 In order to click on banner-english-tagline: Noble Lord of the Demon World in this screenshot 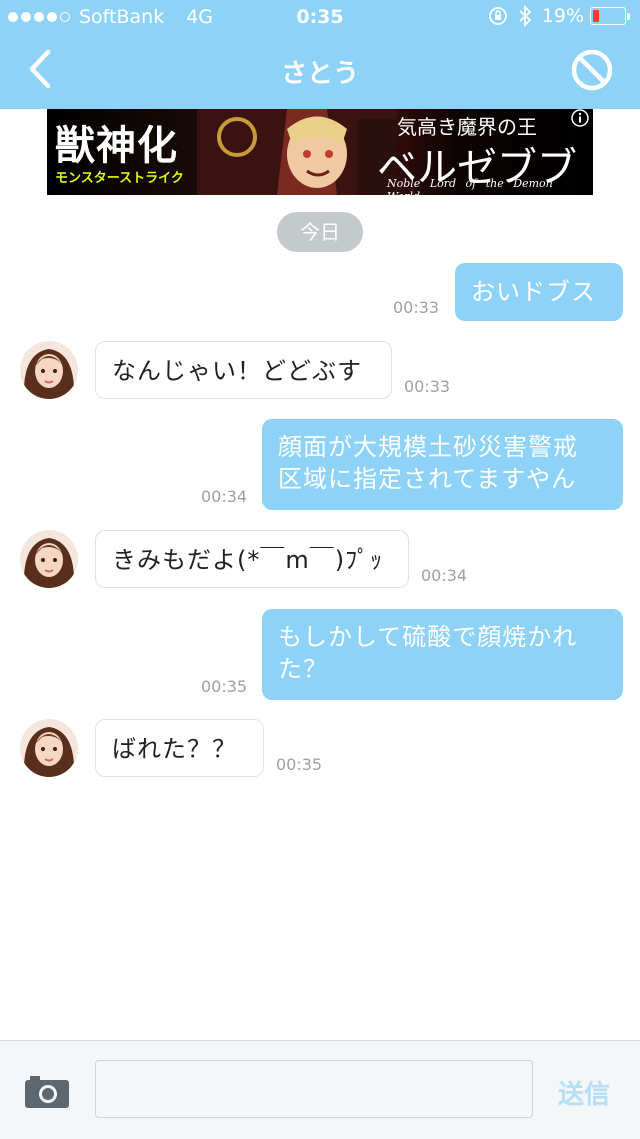, I will do `click(470, 186)`.